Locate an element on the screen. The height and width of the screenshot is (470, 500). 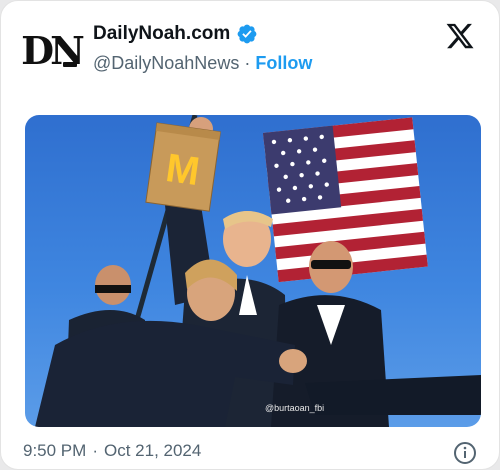
author-name-row: DailyNoah.com is located at coordinates (175, 34).